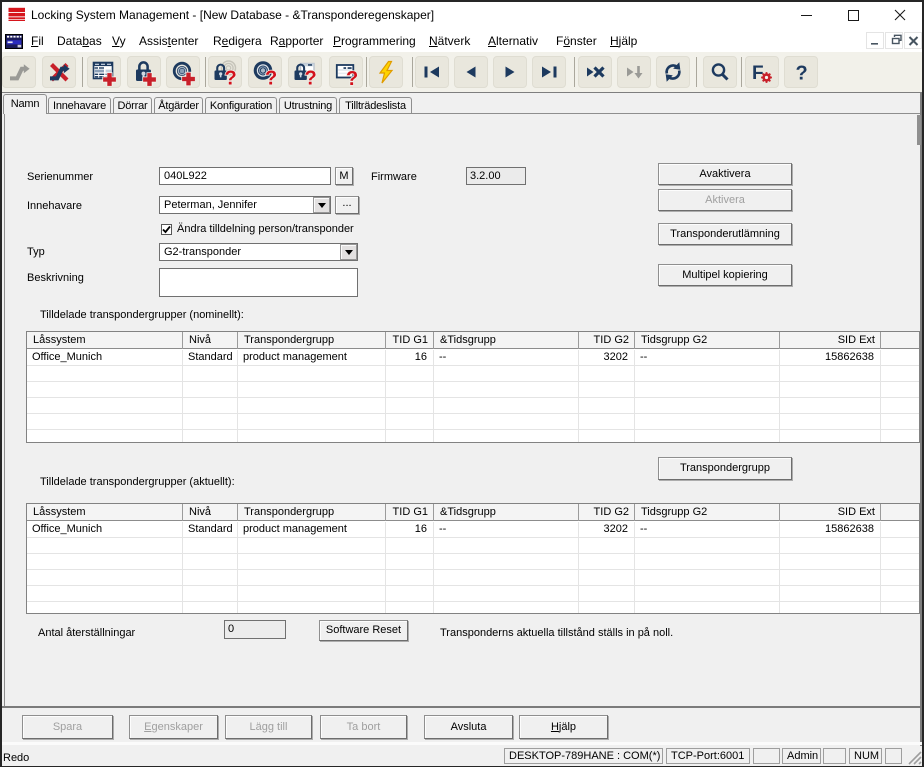 This screenshot has width=924, height=767. Describe the element at coordinates (758, 73) in the screenshot. I see `svg-text: F` at that location.